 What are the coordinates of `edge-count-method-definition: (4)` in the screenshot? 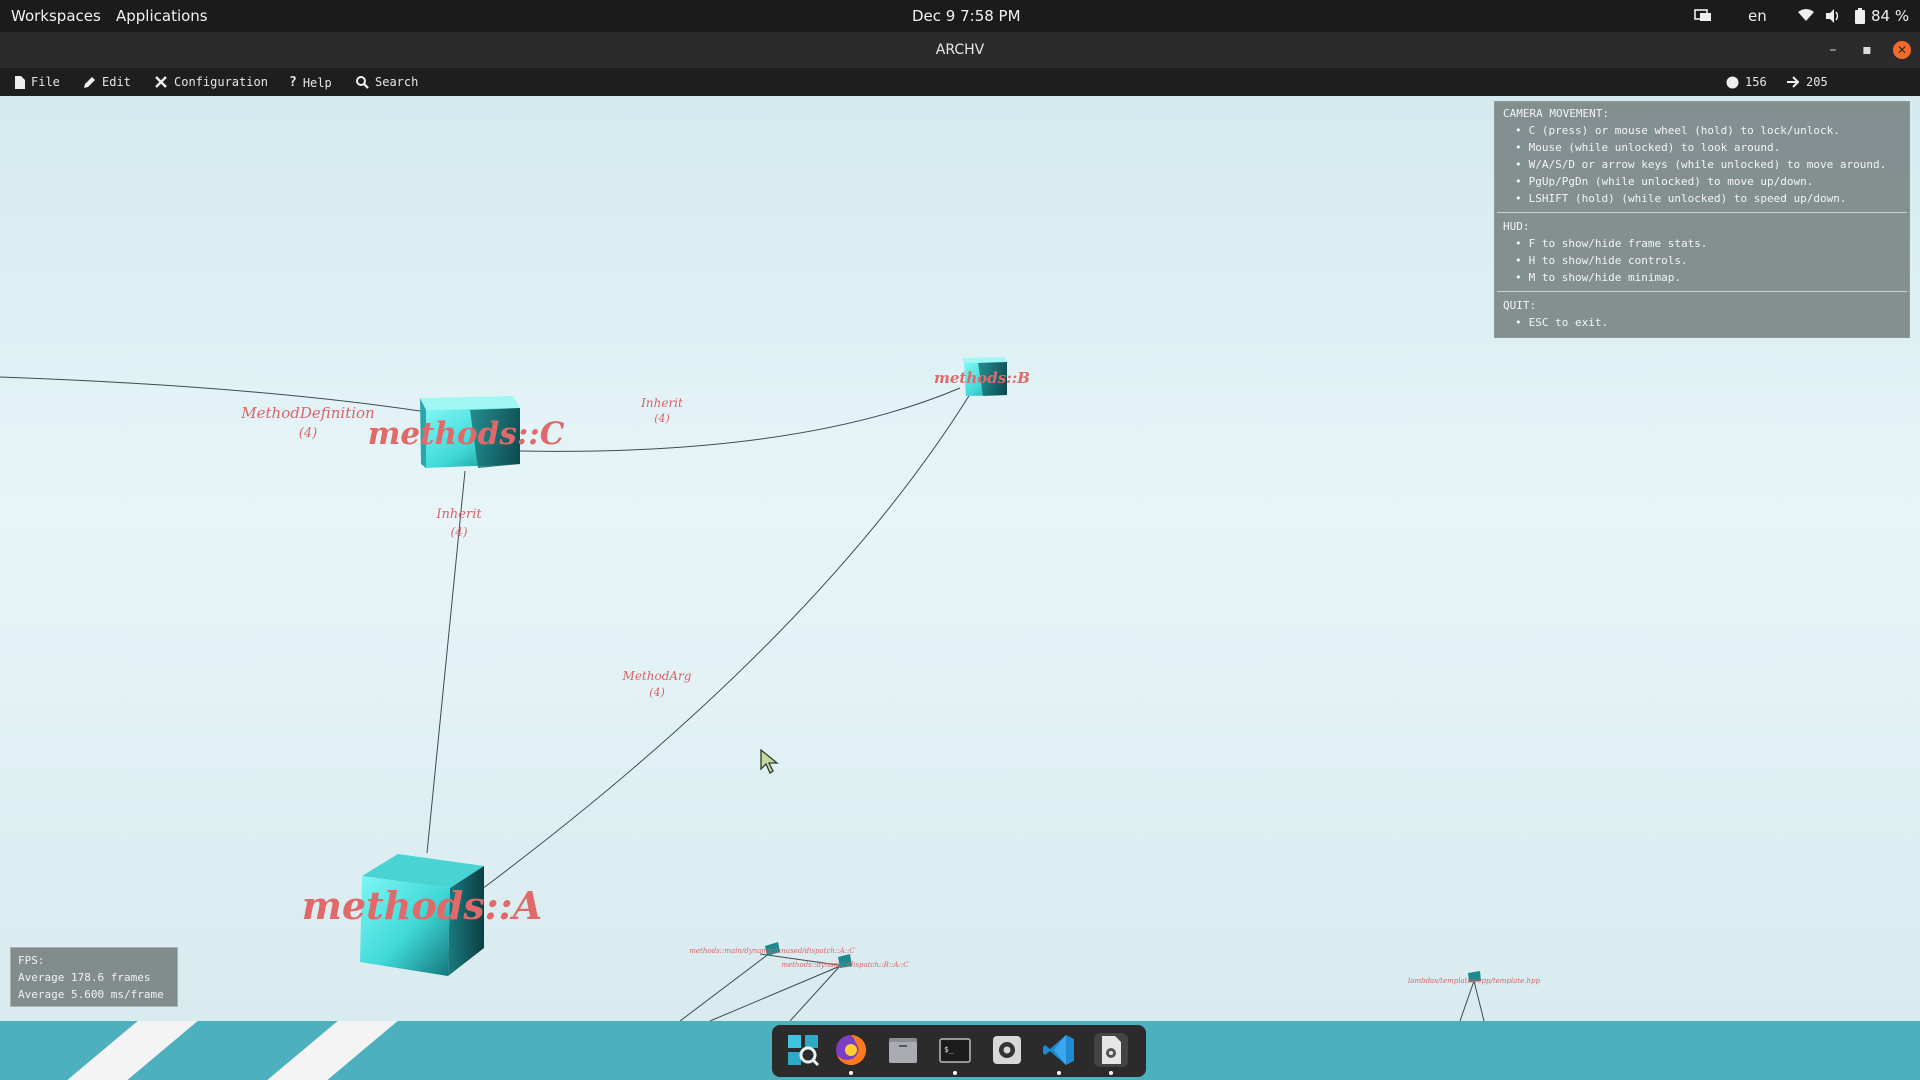 It's located at (308, 433).